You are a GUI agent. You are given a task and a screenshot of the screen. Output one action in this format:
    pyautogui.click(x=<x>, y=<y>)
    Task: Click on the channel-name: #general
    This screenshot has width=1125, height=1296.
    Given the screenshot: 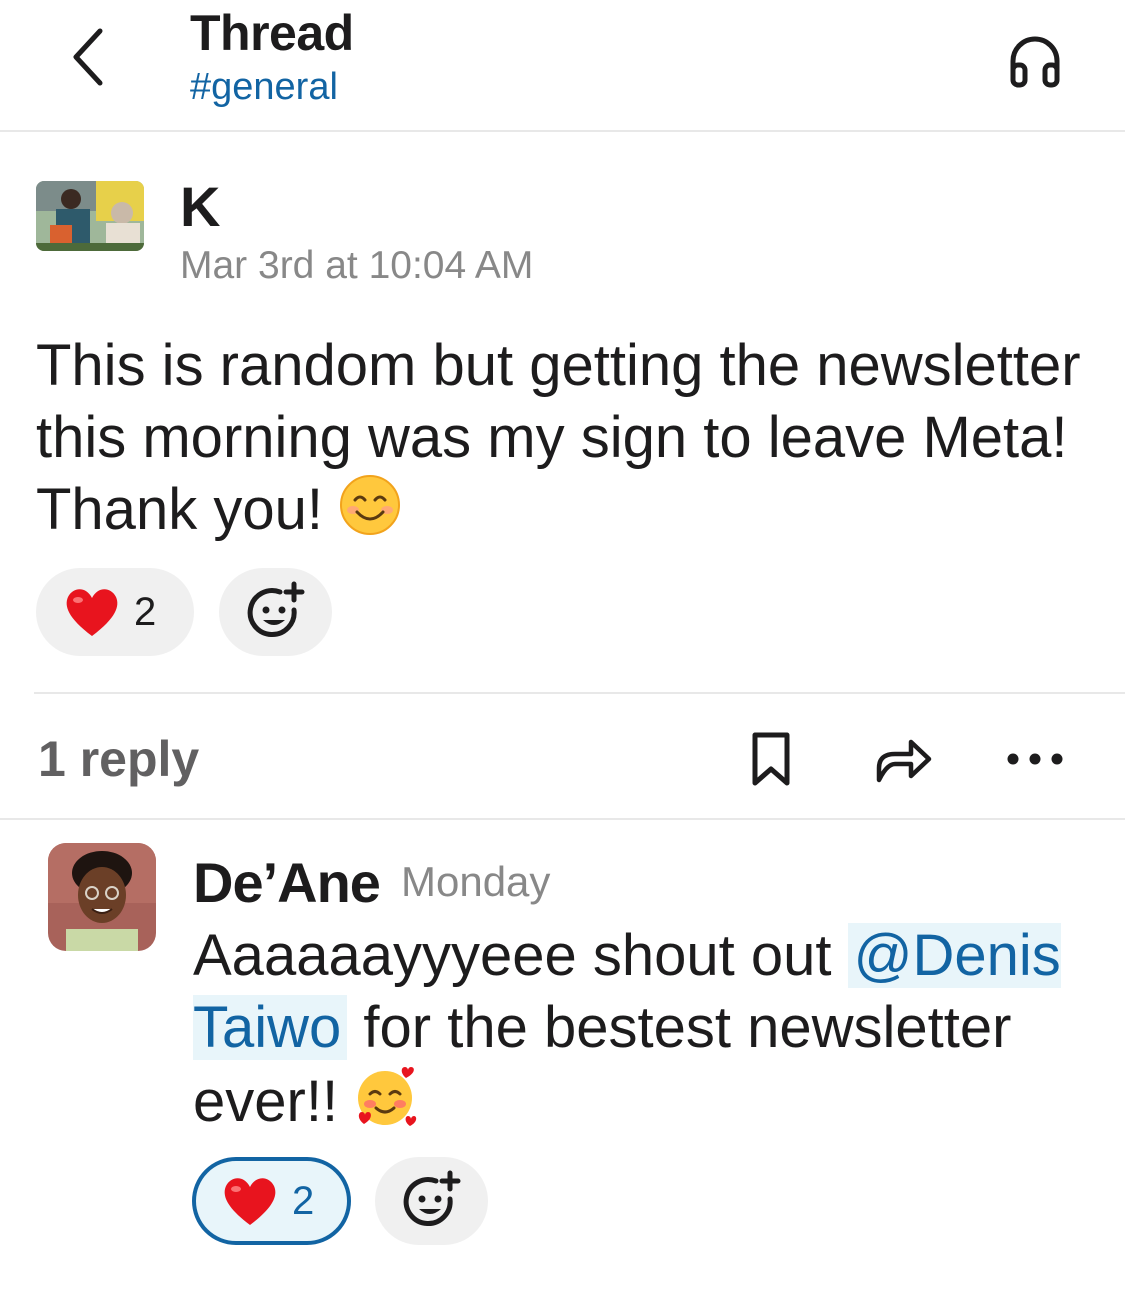 What is the action you would take?
    pyautogui.click(x=264, y=87)
    